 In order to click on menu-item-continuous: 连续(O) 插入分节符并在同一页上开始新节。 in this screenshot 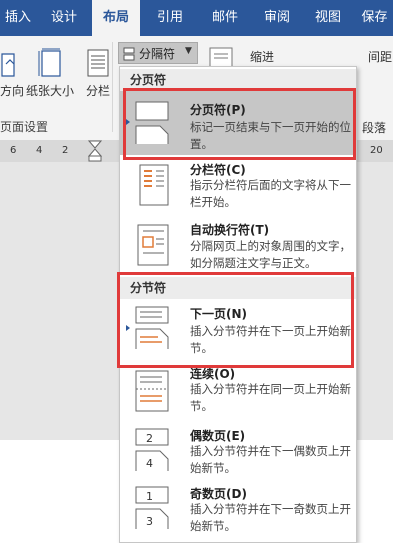, I will do `click(238, 392)`.